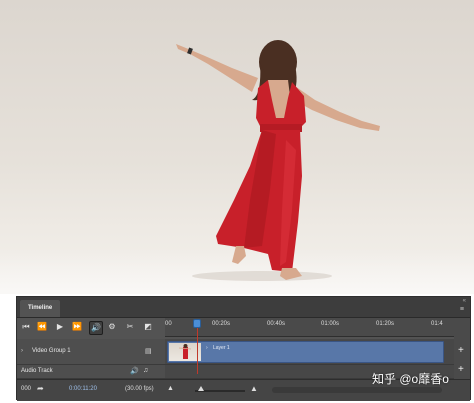 The width and height of the screenshot is (474, 403). Describe the element at coordinates (148, 327) in the screenshot. I see `transition-icon: ◩` at that location.